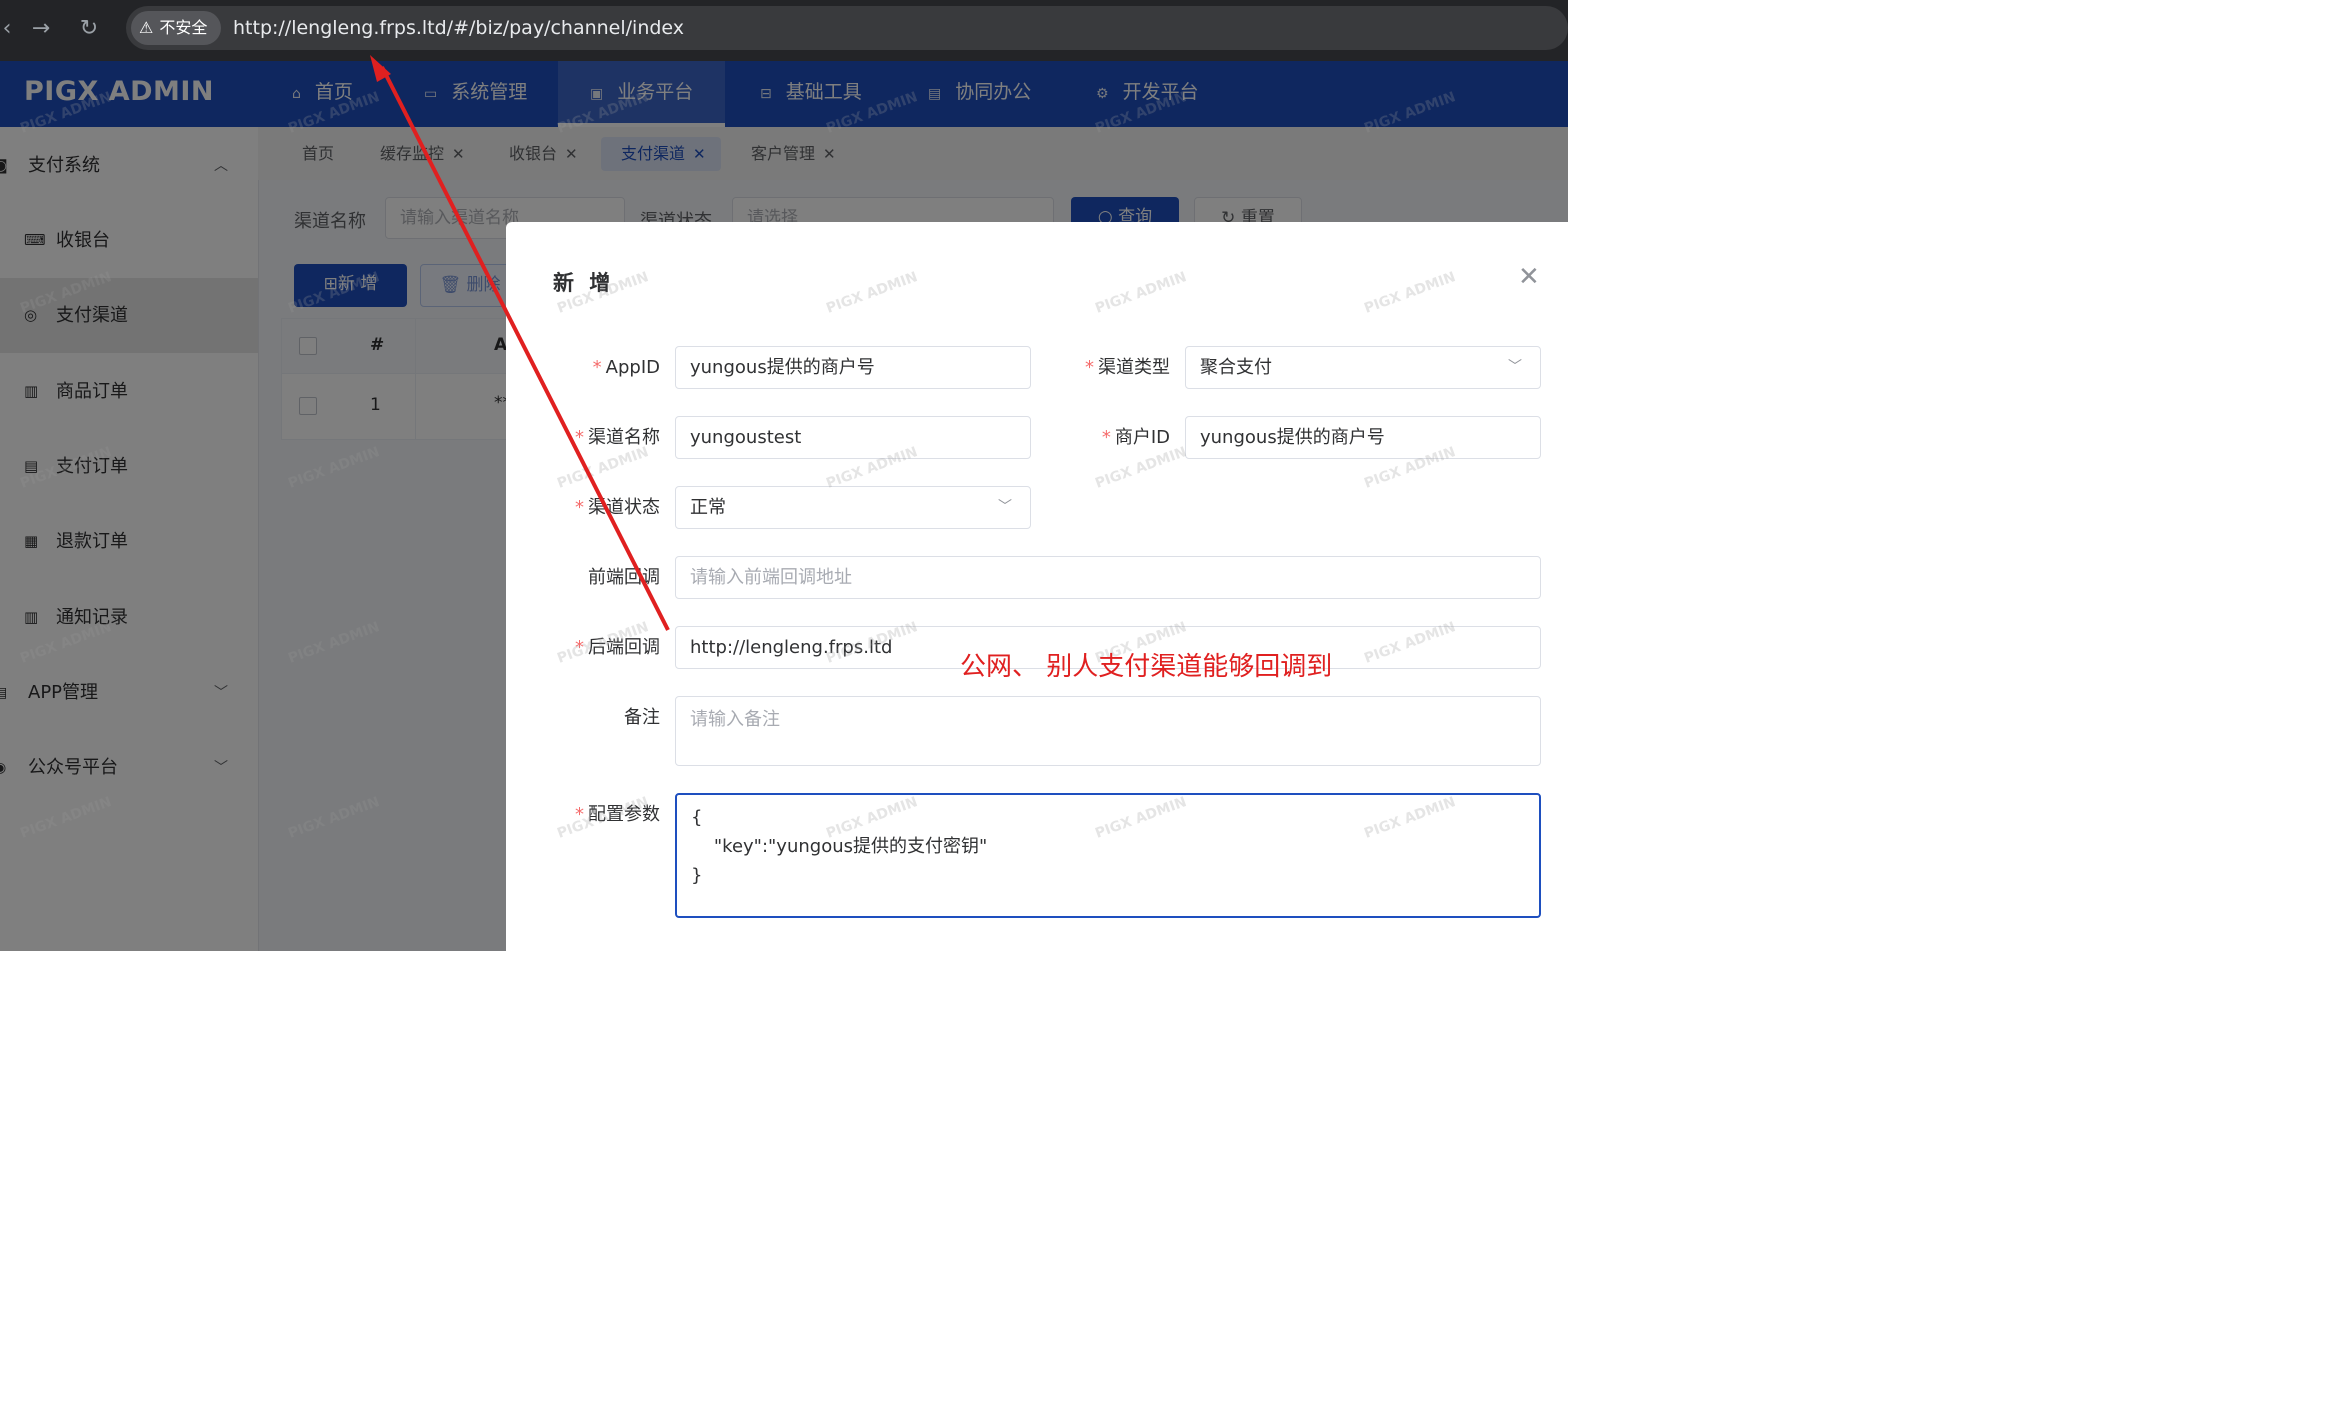 This screenshot has width=2332, height=1414. What do you see at coordinates (1363, 367) in the screenshot?
I see `channel-type-select: 聚合支付 ﹀` at bounding box center [1363, 367].